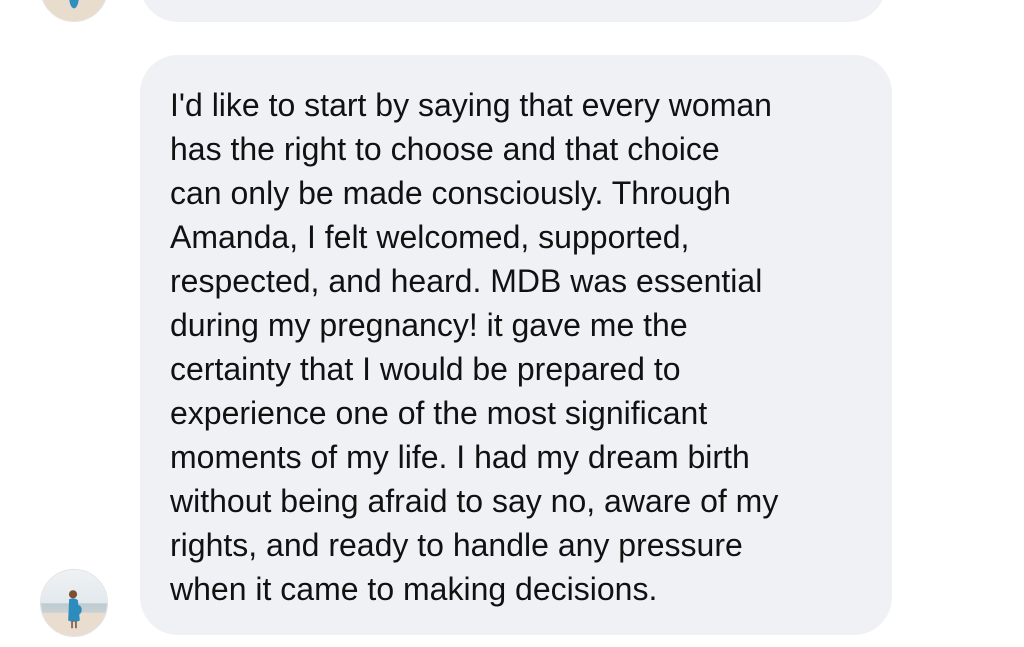  Describe the element at coordinates (466, 281) in the screenshot. I see `message-line: respected, and heard. MDB was essential` at that location.